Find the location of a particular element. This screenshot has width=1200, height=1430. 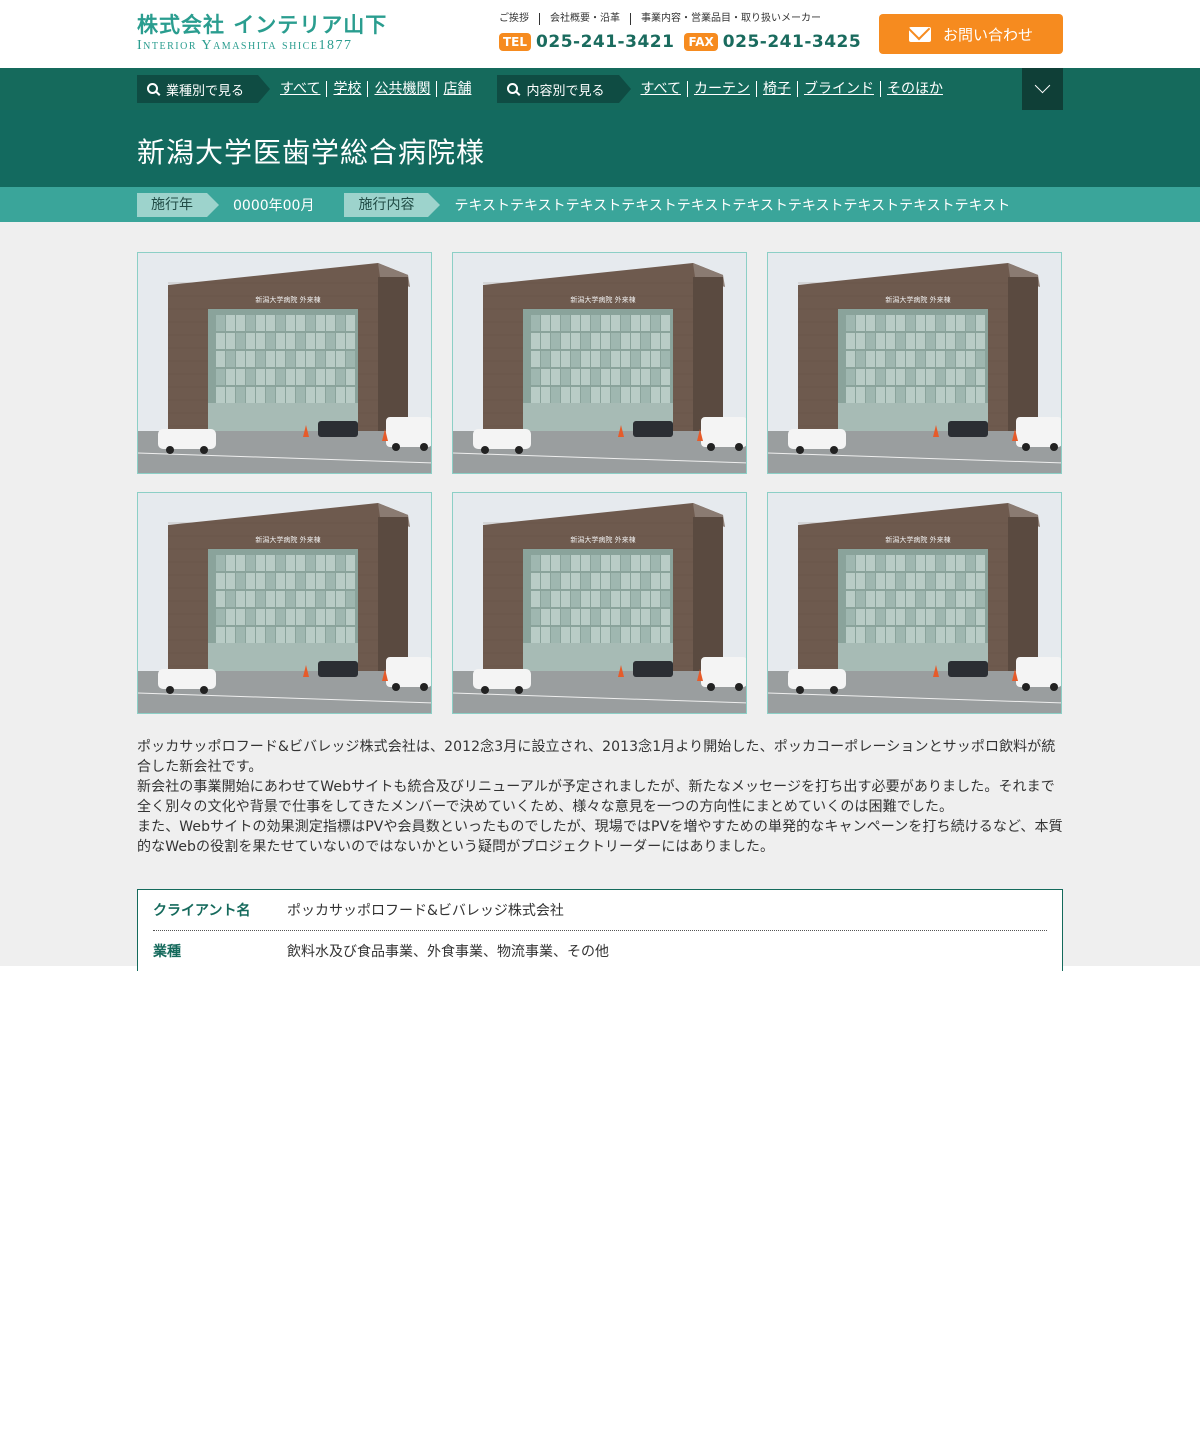

content-filter-label: 内容別で見る is located at coordinates (564, 89).